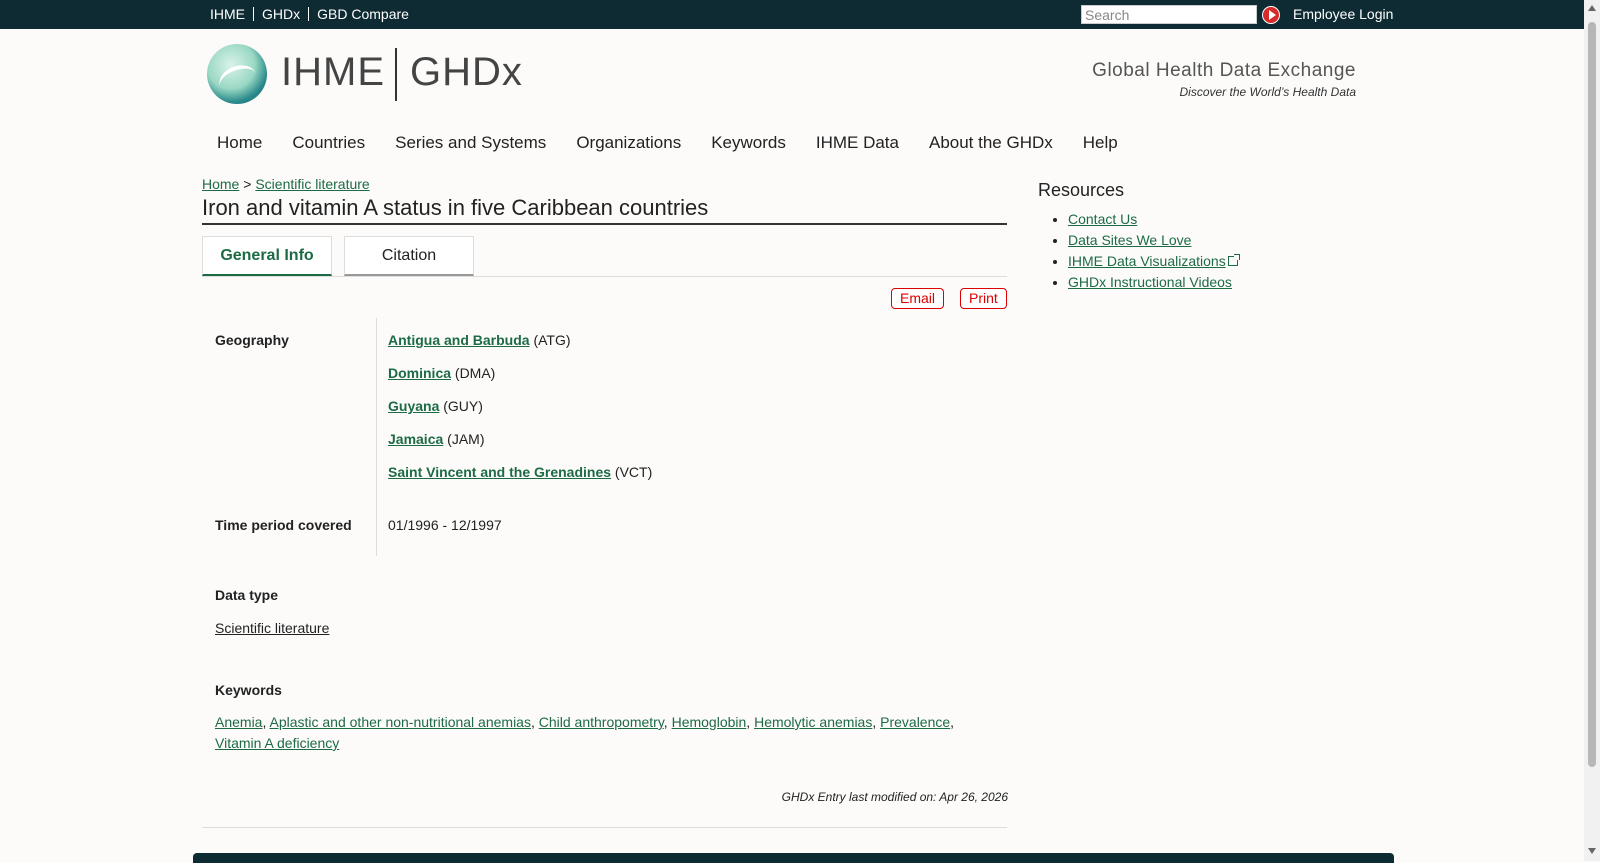 The image size is (1600, 863). I want to click on country-code: (JAM), so click(466, 439).